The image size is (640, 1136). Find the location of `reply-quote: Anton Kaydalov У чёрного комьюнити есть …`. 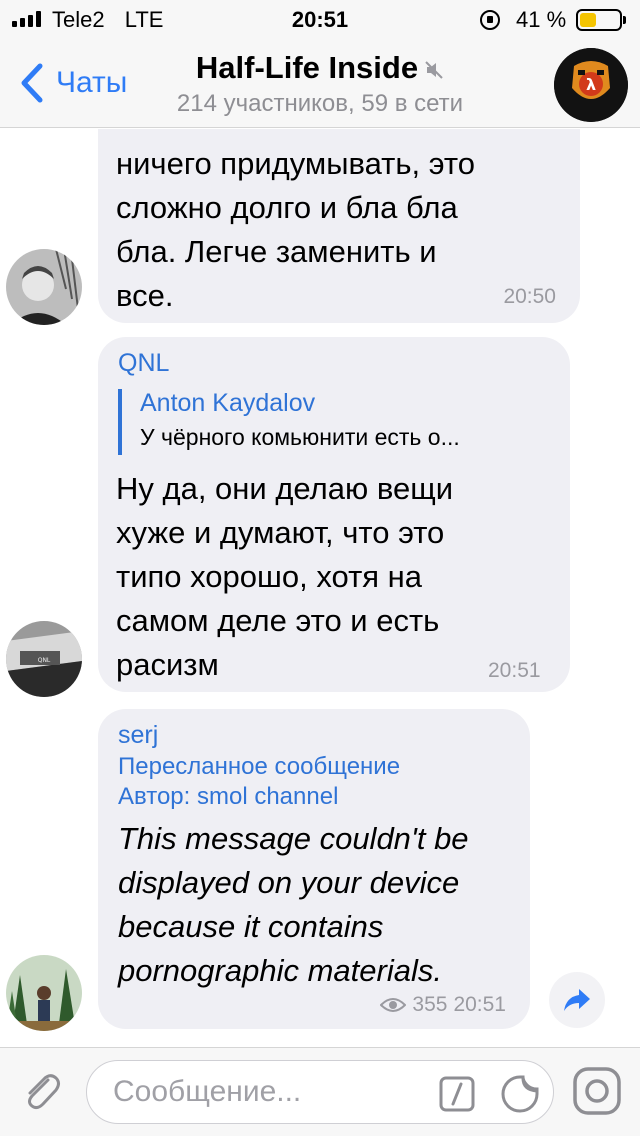

reply-quote: Anton Kaydalov У чёрного комьюнити есть … is located at coordinates (289, 422).